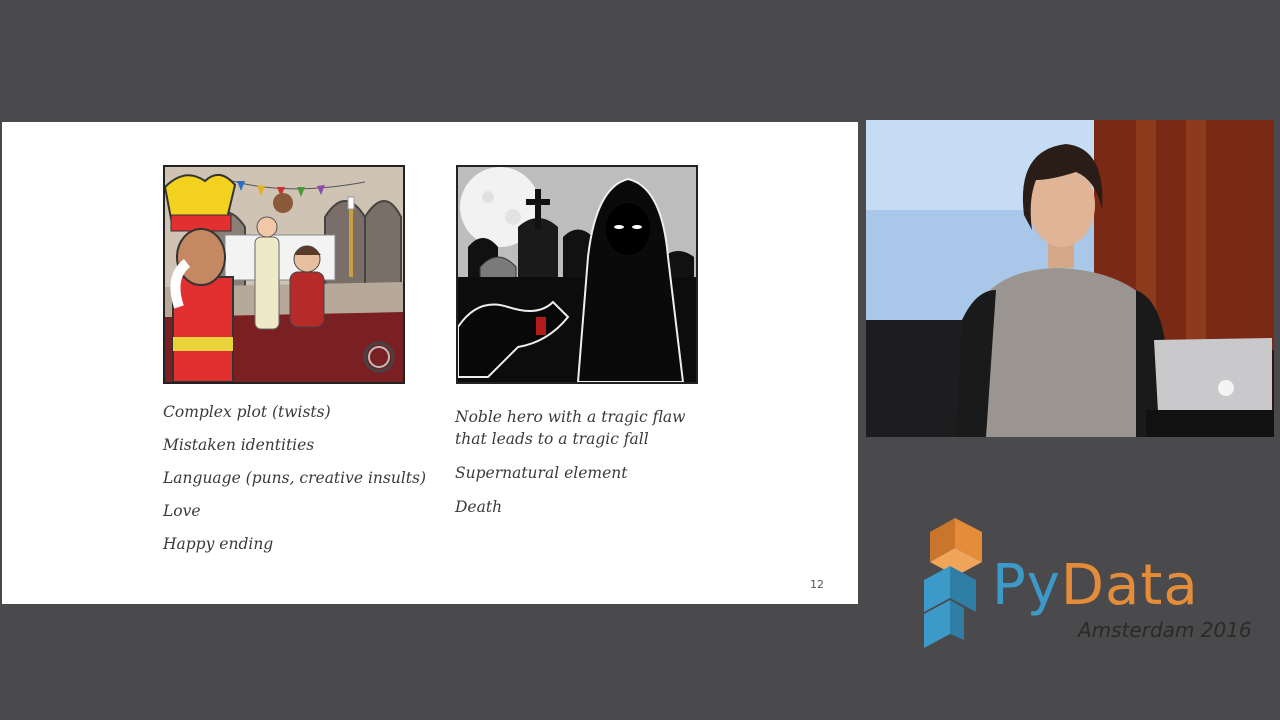 The image size is (1280, 720). I want to click on logo-data-text: Data, so click(1129, 585).